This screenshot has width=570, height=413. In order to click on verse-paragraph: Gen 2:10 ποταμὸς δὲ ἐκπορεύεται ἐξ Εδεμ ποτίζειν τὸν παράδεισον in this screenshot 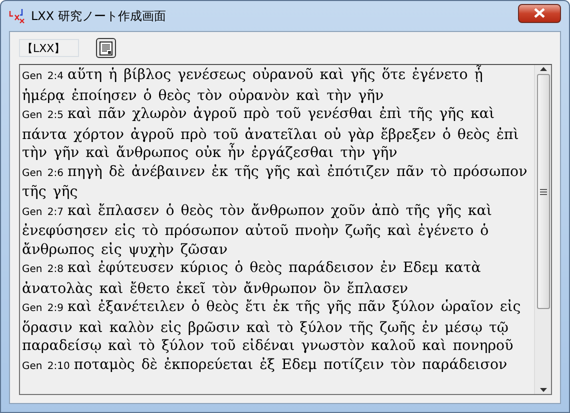, I will do `click(265, 365)`.